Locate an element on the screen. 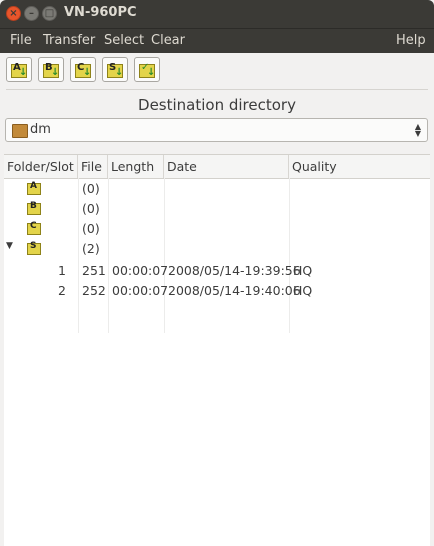 The image size is (434, 546). spin-arrows-icon: ▲ ▼ is located at coordinates (417, 130).